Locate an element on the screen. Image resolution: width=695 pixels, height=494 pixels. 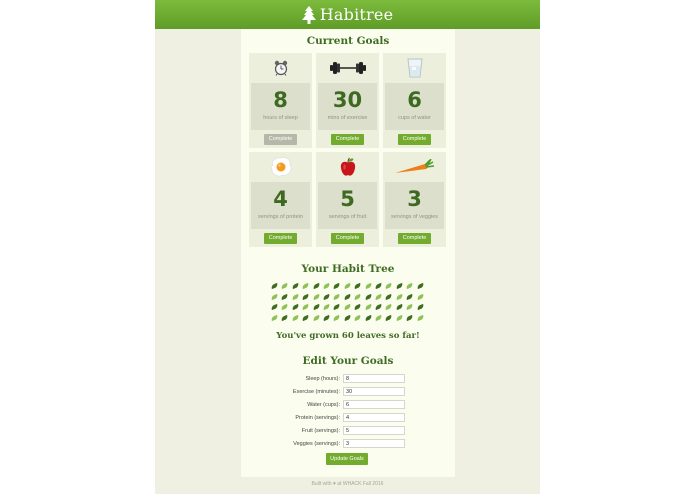
goal-label: cups of water is located at coordinates (414, 118).